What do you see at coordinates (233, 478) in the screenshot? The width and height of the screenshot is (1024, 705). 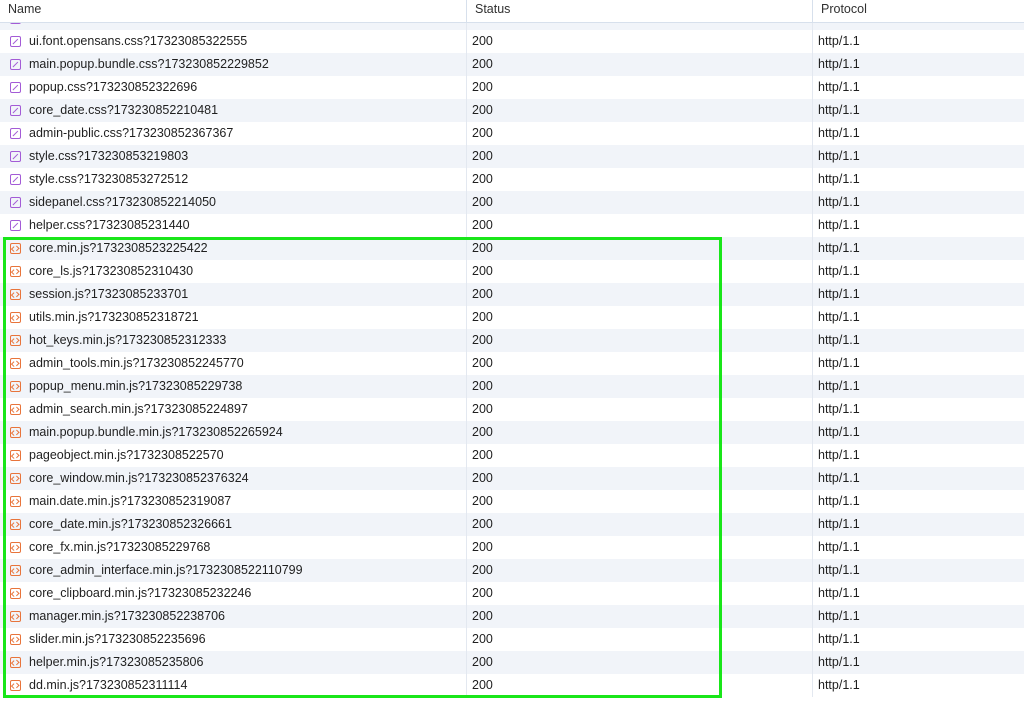 I see `name-cell: core_window.min.js?173230852376324` at bounding box center [233, 478].